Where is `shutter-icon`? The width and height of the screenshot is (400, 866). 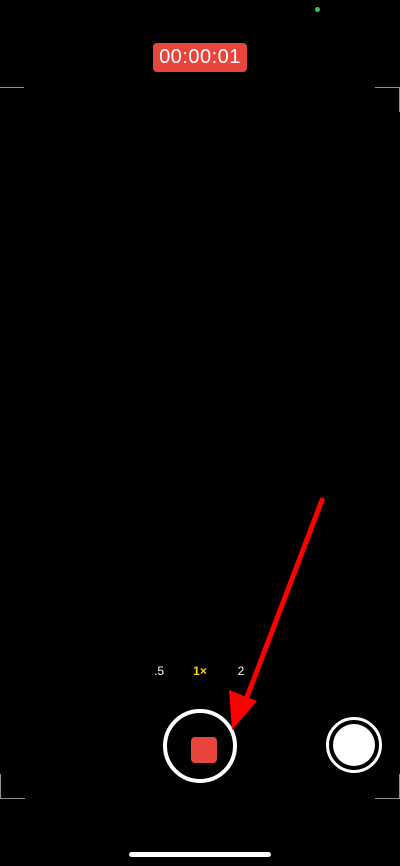 shutter-icon is located at coordinates (354, 745).